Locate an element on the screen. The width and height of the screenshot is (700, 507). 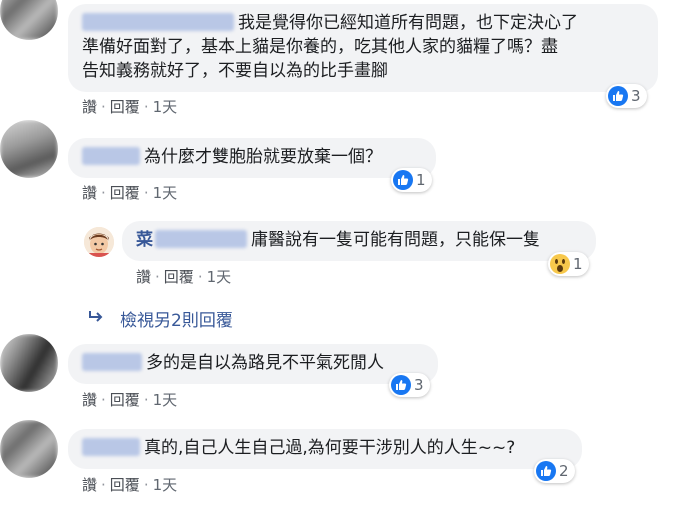
reply-text: 庸醫說有一隻可能有問題，只能保一隻 is located at coordinates (395, 240).